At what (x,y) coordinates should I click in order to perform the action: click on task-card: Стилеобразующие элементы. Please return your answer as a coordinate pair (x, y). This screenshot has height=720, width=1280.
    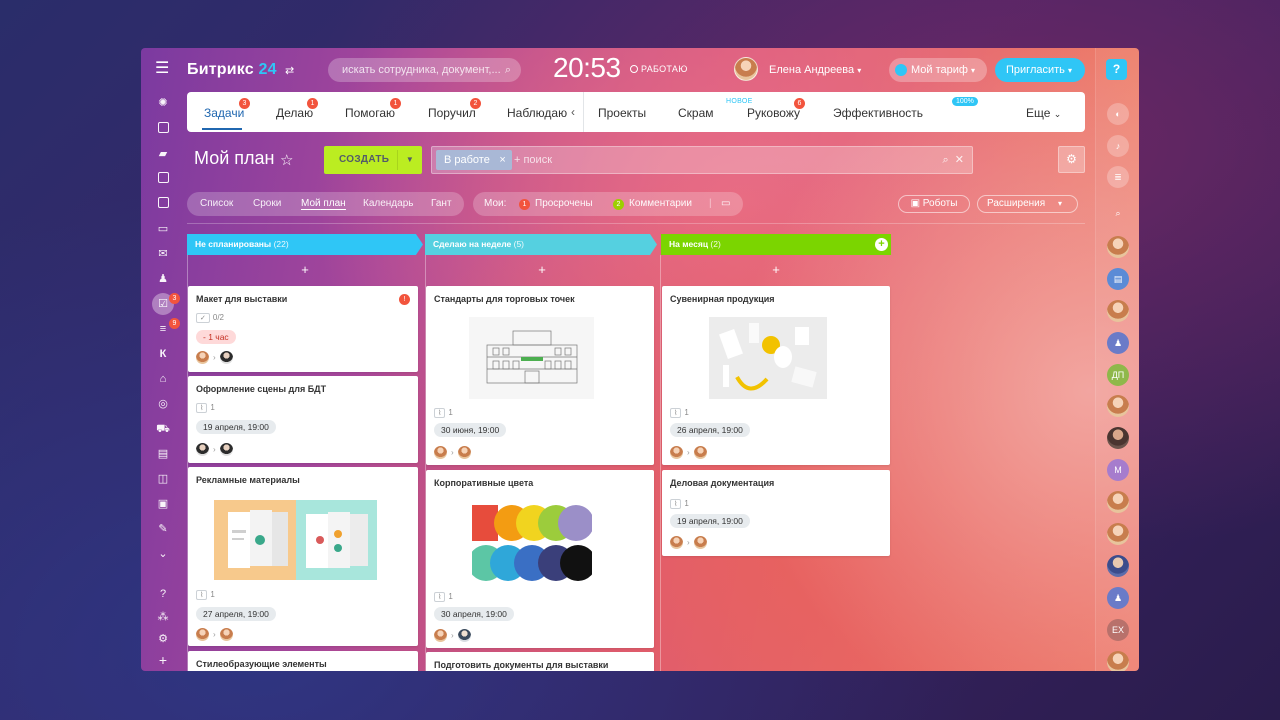
    Looking at the image, I should click on (303, 661).